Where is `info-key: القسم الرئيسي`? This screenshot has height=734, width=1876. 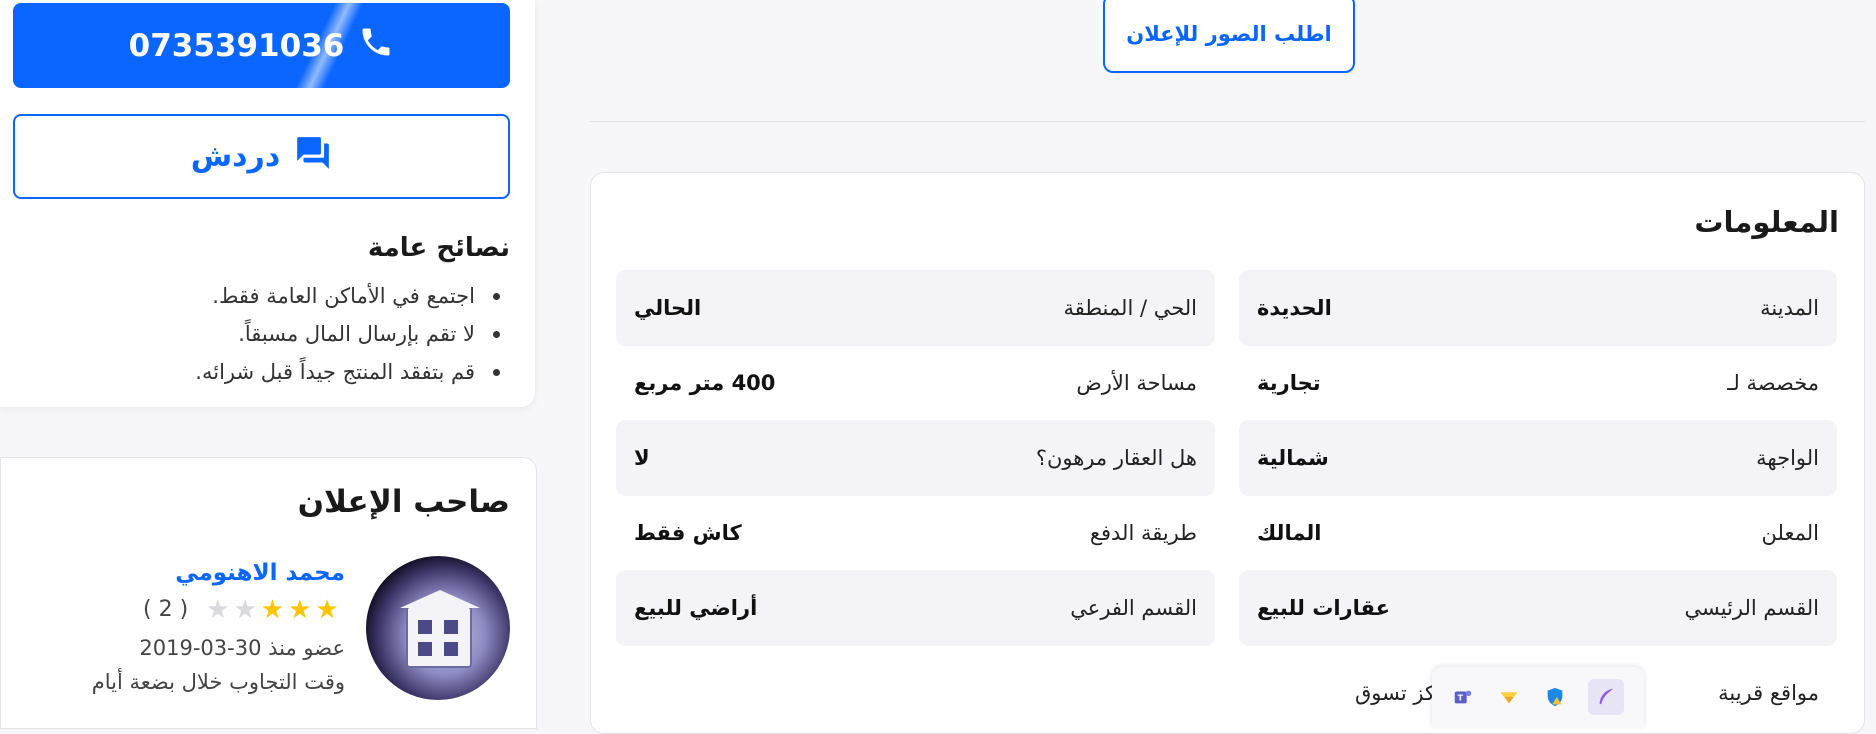 info-key: القسم الرئيسي is located at coordinates (1751, 608).